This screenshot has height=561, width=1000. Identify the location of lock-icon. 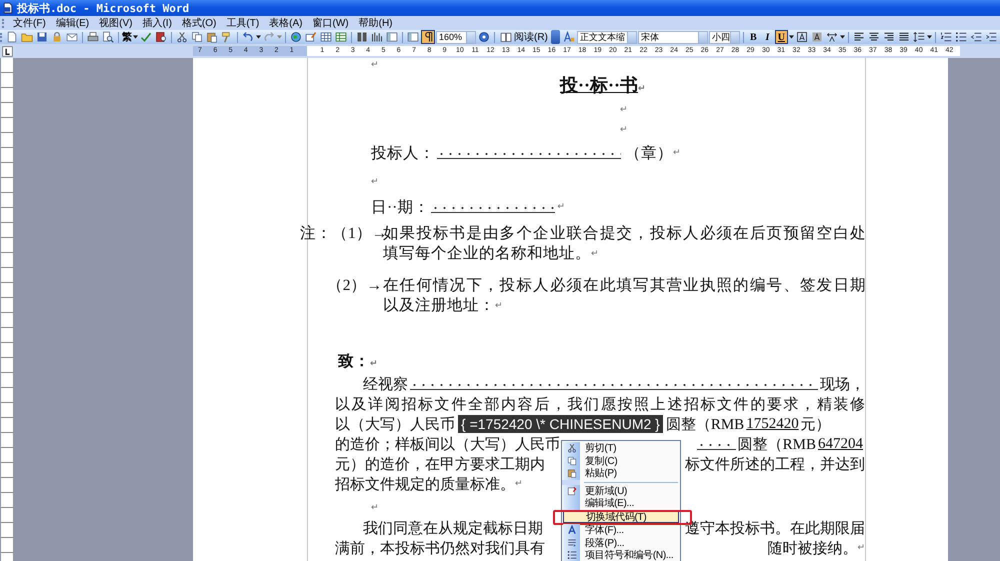
(57, 37).